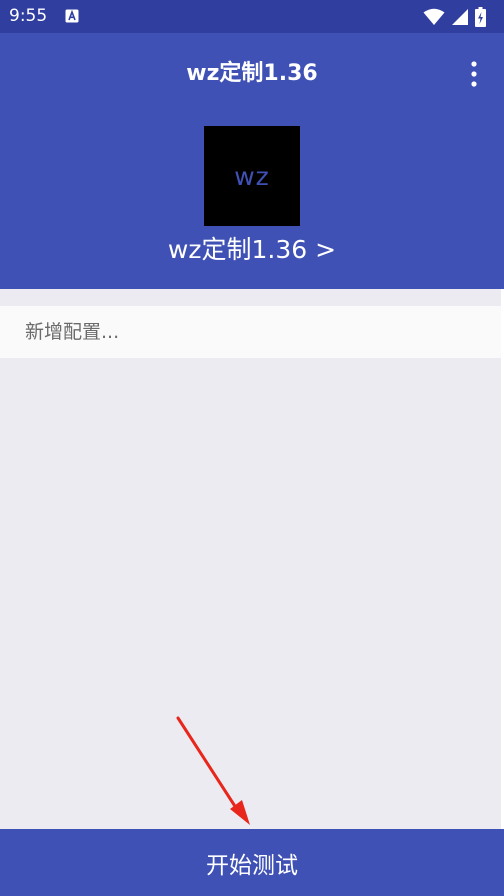 The height and width of the screenshot is (896, 504). Describe the element at coordinates (252, 865) in the screenshot. I see `start-test-label: 开始测试` at that location.